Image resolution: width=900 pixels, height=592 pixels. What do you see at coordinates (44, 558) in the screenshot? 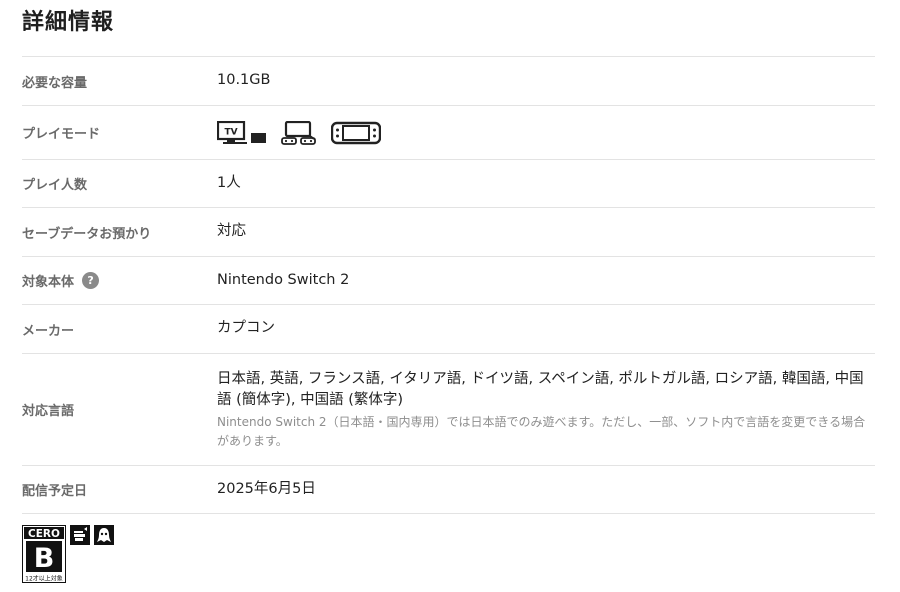
I see `cero-class: B` at bounding box center [44, 558].